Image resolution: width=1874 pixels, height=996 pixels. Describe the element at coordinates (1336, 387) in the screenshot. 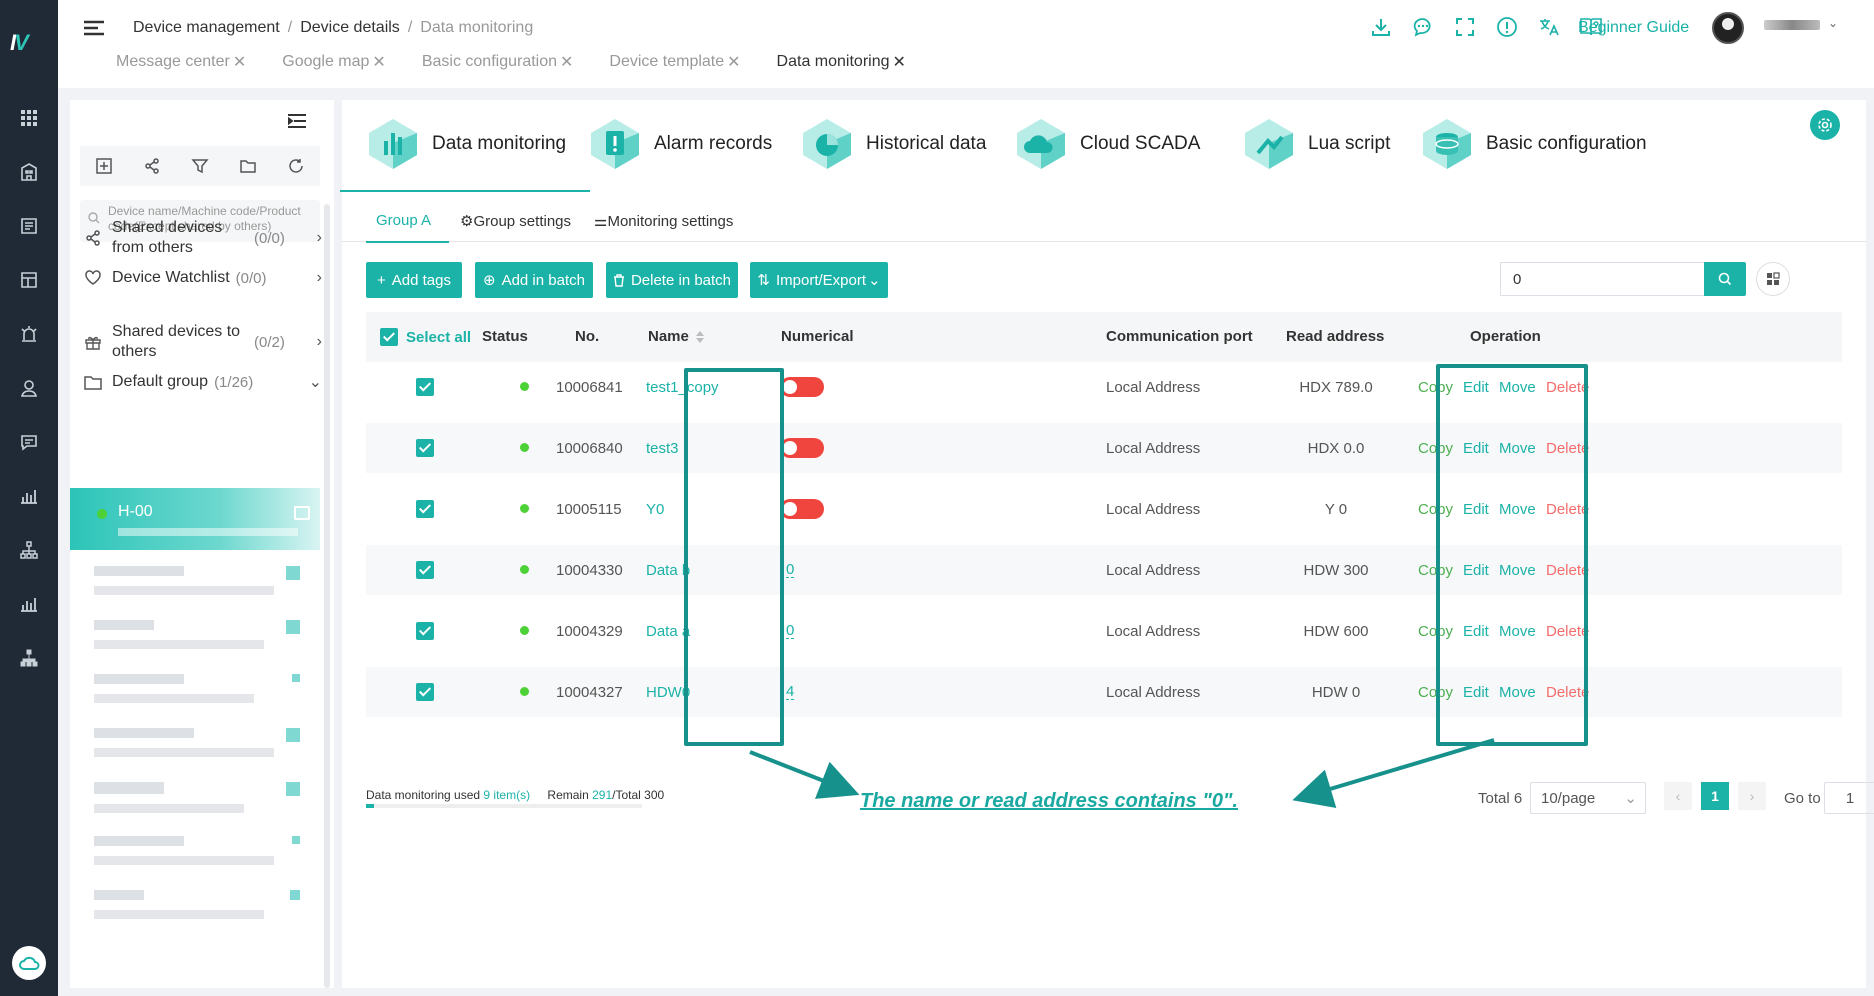

I see `row-read-address: HDX 789.0` at that location.